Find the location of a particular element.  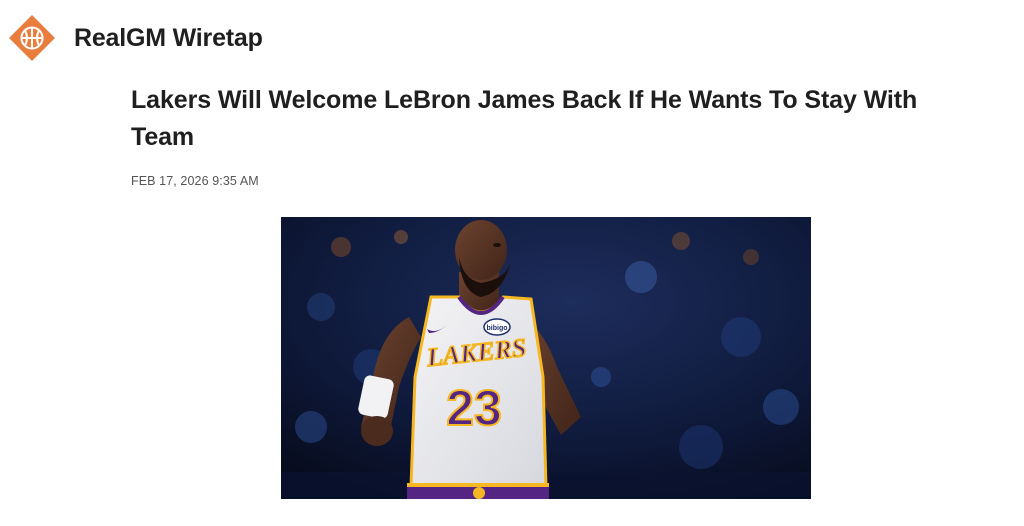

site-header-link: RealGM Wiretap is located at coordinates (135, 38).